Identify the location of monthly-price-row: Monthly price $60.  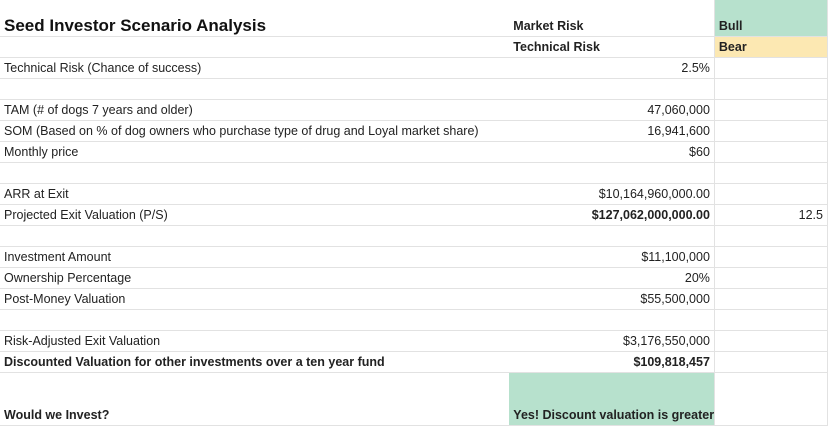
(414, 152).